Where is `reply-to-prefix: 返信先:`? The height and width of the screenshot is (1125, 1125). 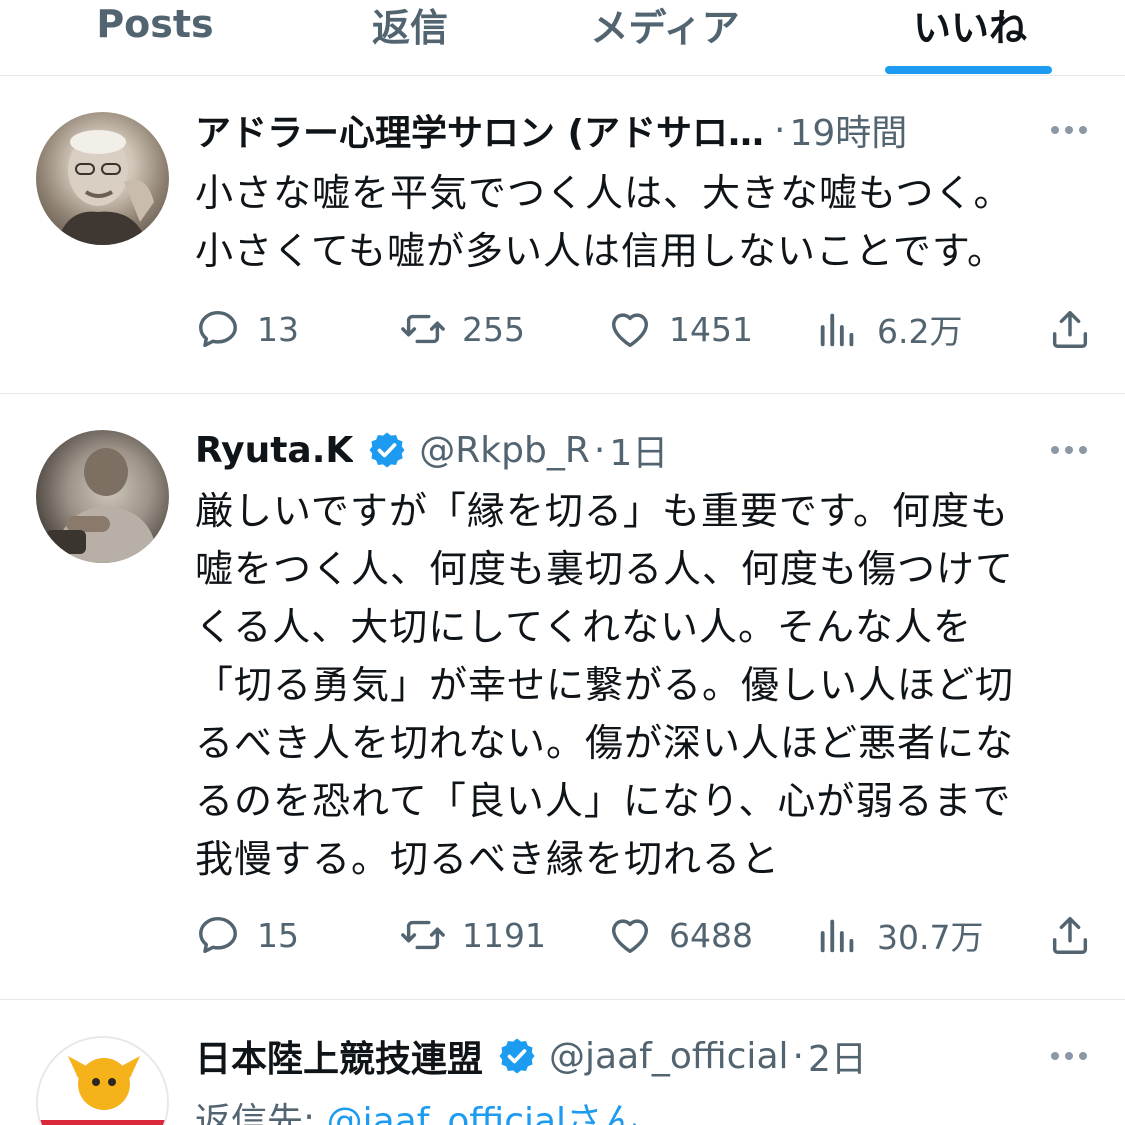
reply-to-prefix: 返信先: is located at coordinates (261, 1113).